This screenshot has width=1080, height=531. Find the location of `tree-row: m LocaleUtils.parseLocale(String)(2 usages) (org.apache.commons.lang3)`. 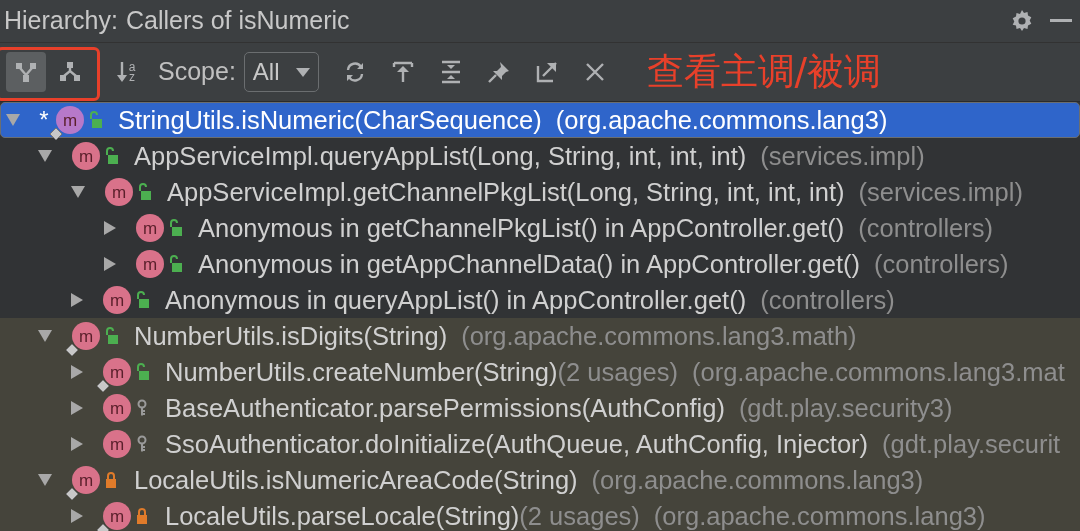

tree-row: m LocaleUtils.parseLocale(String)(2 usages) (org.apache.commons.lang3) is located at coordinates (540, 514).